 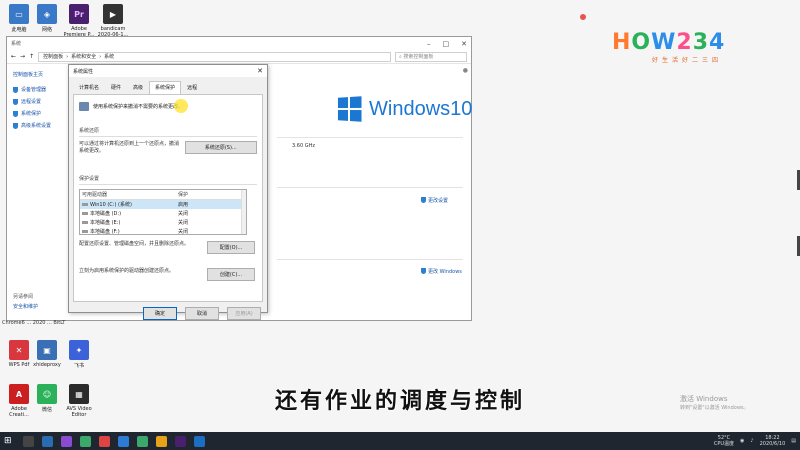 I want to click on clock: 18:22 2020/6/10, so click(x=773, y=441).